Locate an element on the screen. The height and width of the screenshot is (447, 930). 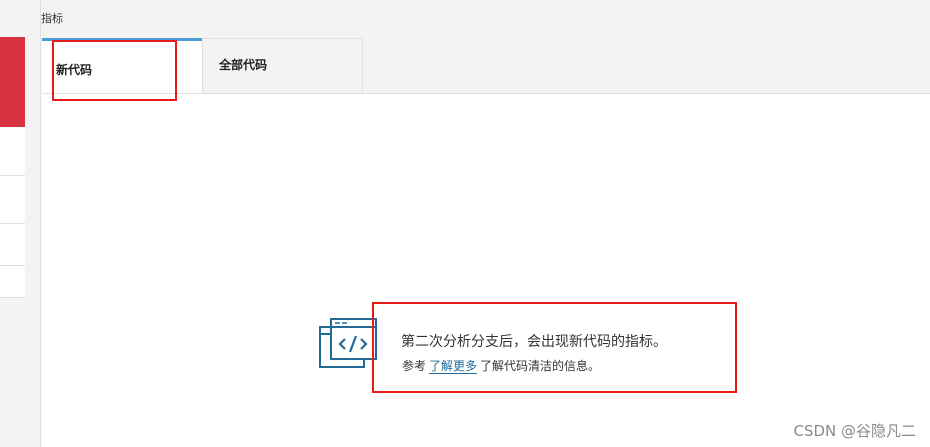
tab-all-code-label: 全部代码 is located at coordinates (243, 65).